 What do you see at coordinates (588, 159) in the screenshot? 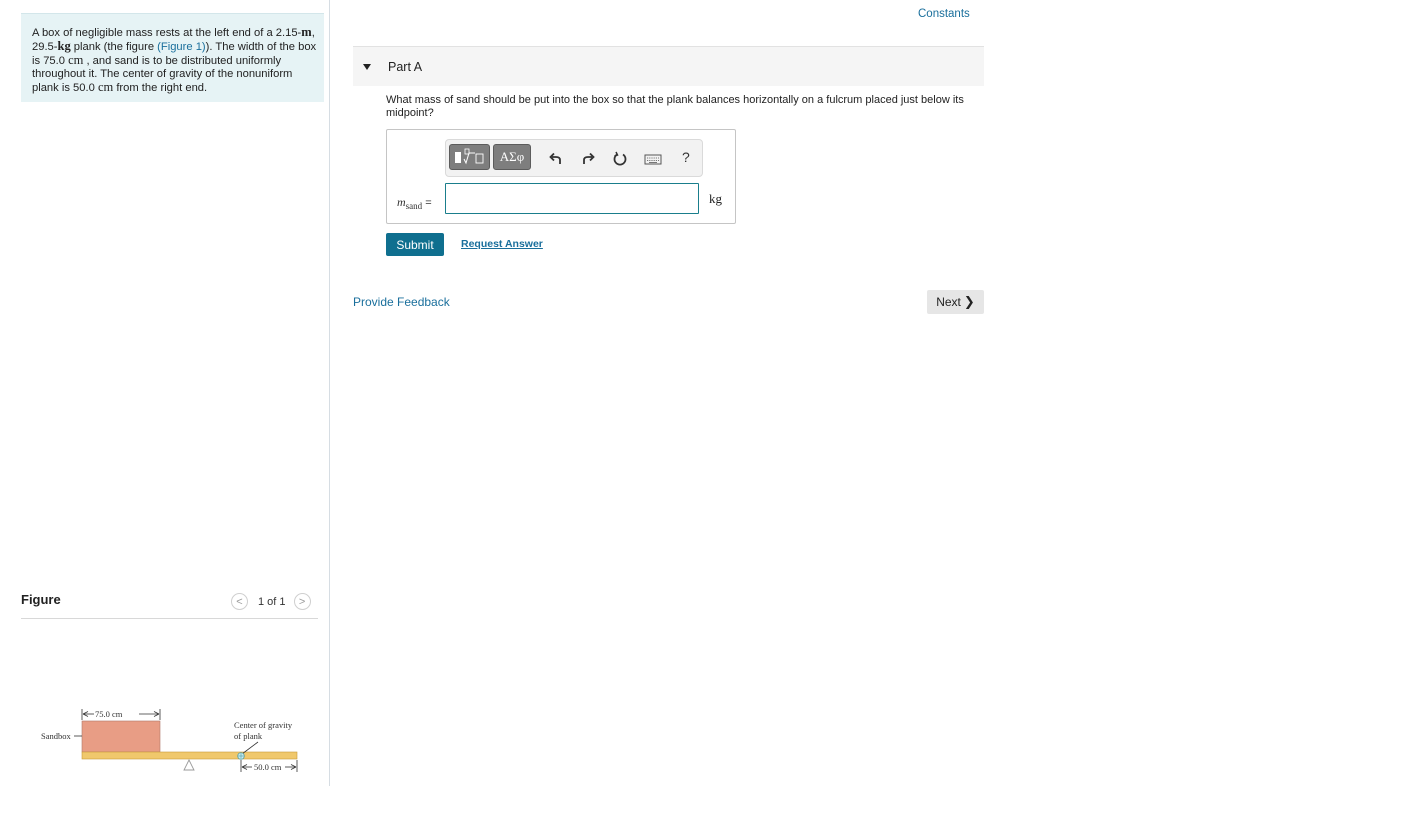
I see `redo-icon` at bounding box center [588, 159].